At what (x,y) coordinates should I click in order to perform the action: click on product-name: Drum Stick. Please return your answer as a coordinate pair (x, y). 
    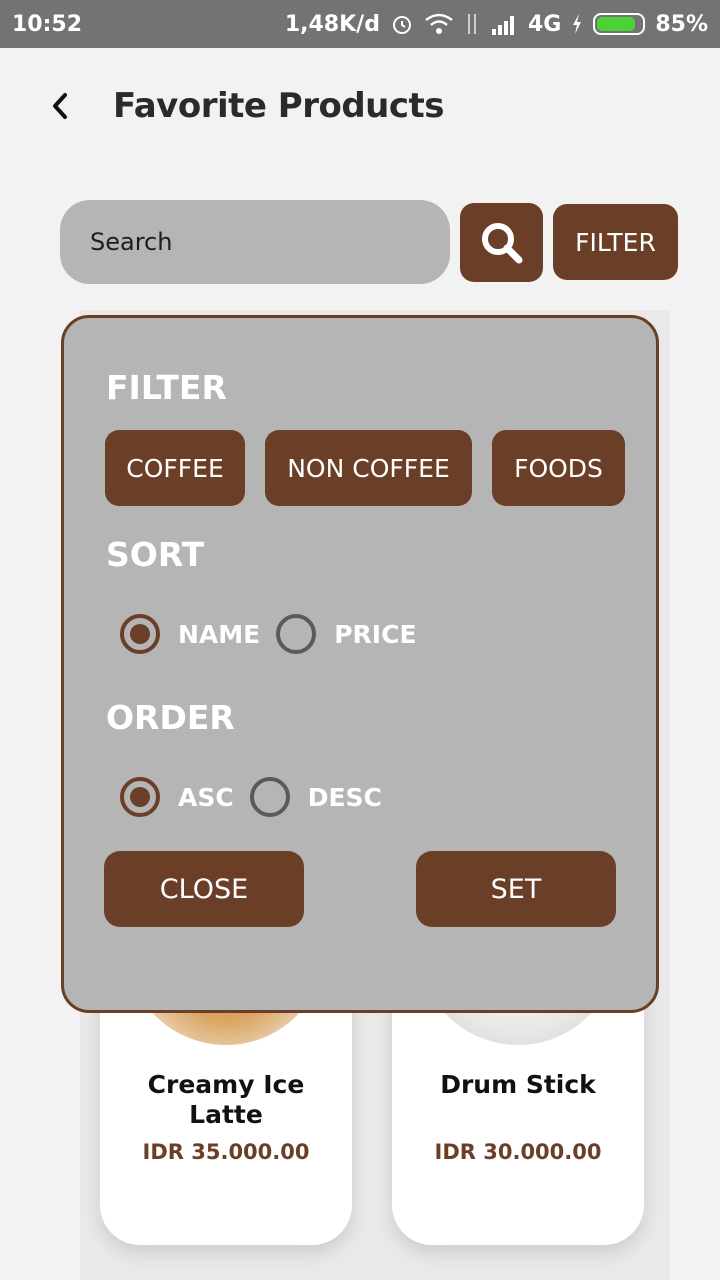
    Looking at the image, I should click on (518, 1084).